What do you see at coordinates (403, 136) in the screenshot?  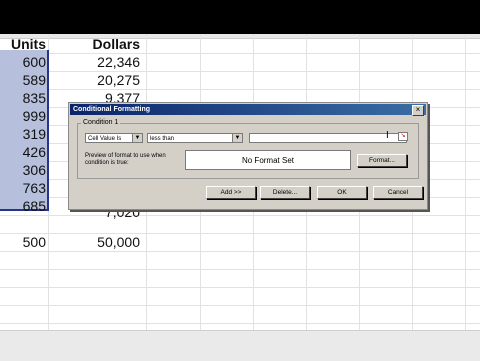 I see `range-picker-icon: ↘` at bounding box center [403, 136].